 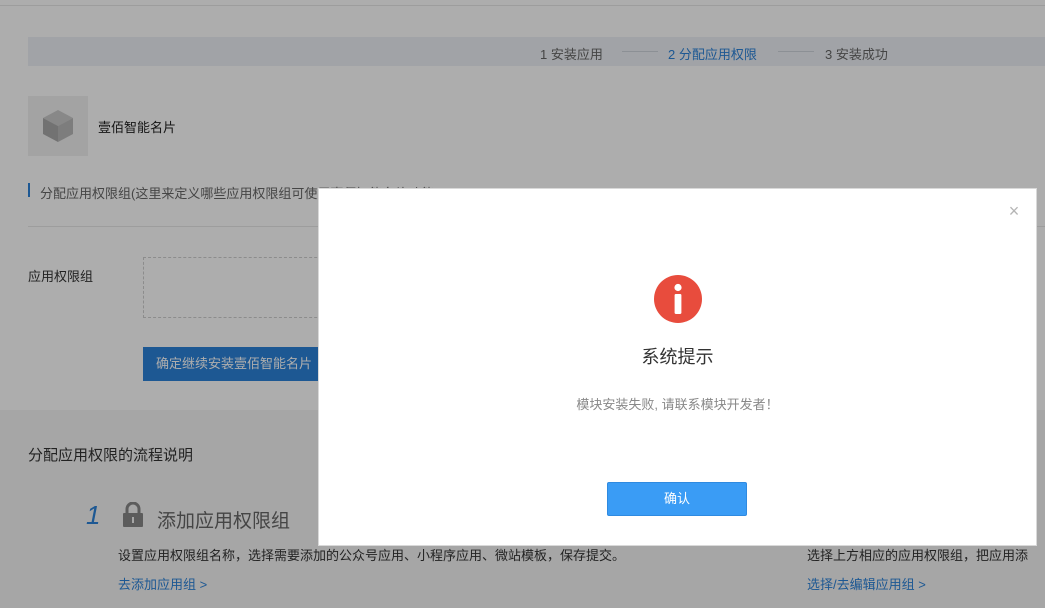 I want to click on modal-message: 模块安装失败, 请联系模块开发者！, so click(x=677, y=404).